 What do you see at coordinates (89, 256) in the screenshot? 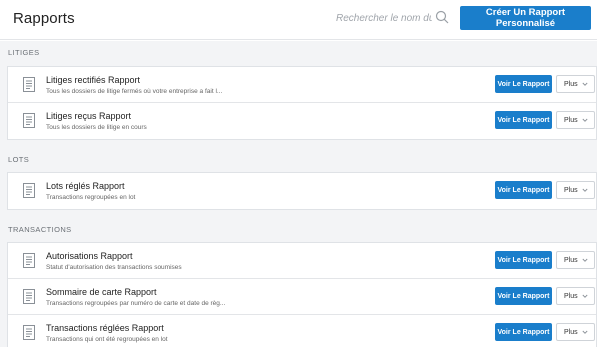
I see `report-title: Autorisations Rapport` at bounding box center [89, 256].